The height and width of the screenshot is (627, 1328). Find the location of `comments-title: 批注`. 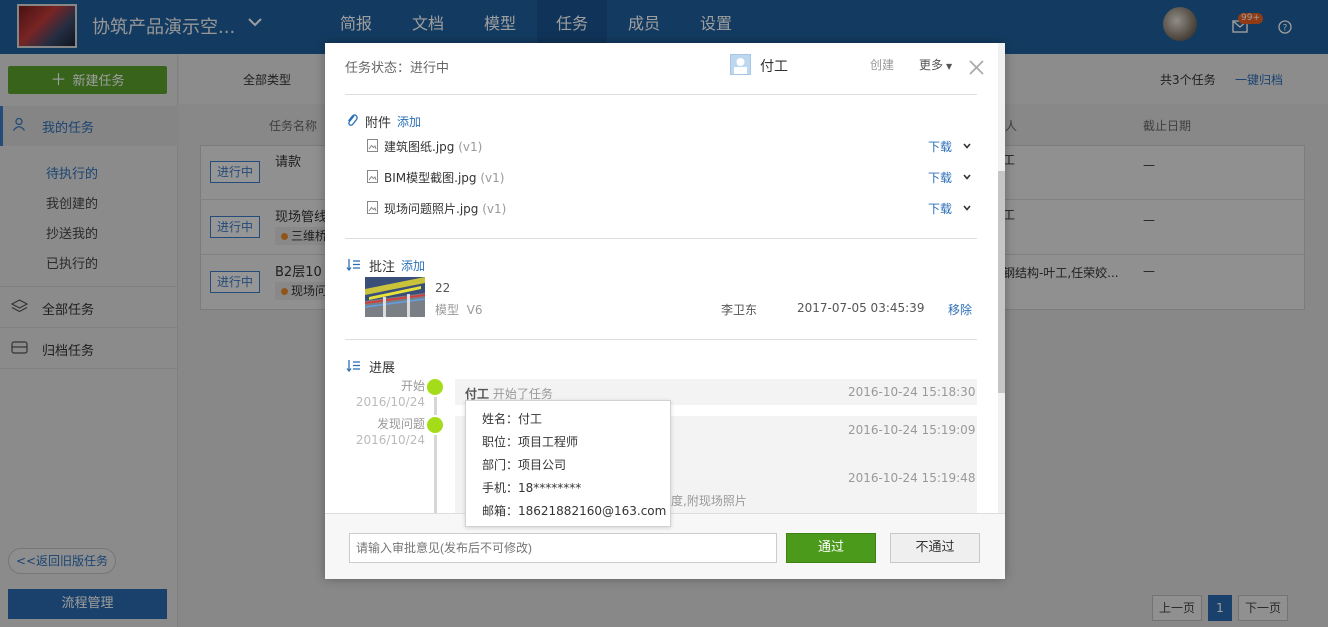

comments-title: 批注 is located at coordinates (382, 267).